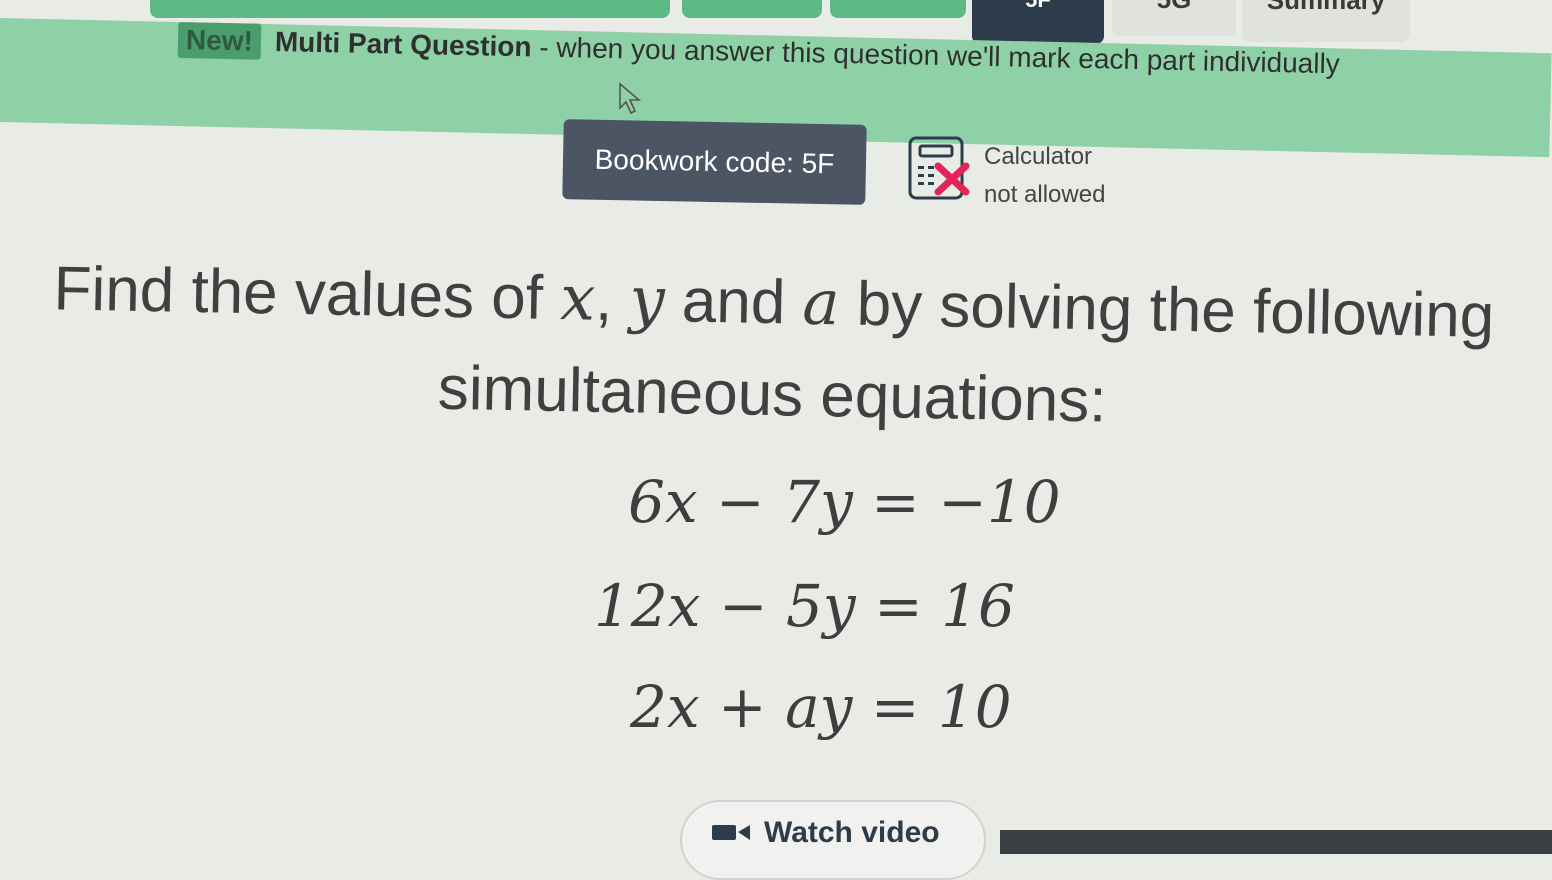 The height and width of the screenshot is (880, 1552). What do you see at coordinates (1045, 194) in the screenshot?
I see `calculator-line2: not allowed` at bounding box center [1045, 194].